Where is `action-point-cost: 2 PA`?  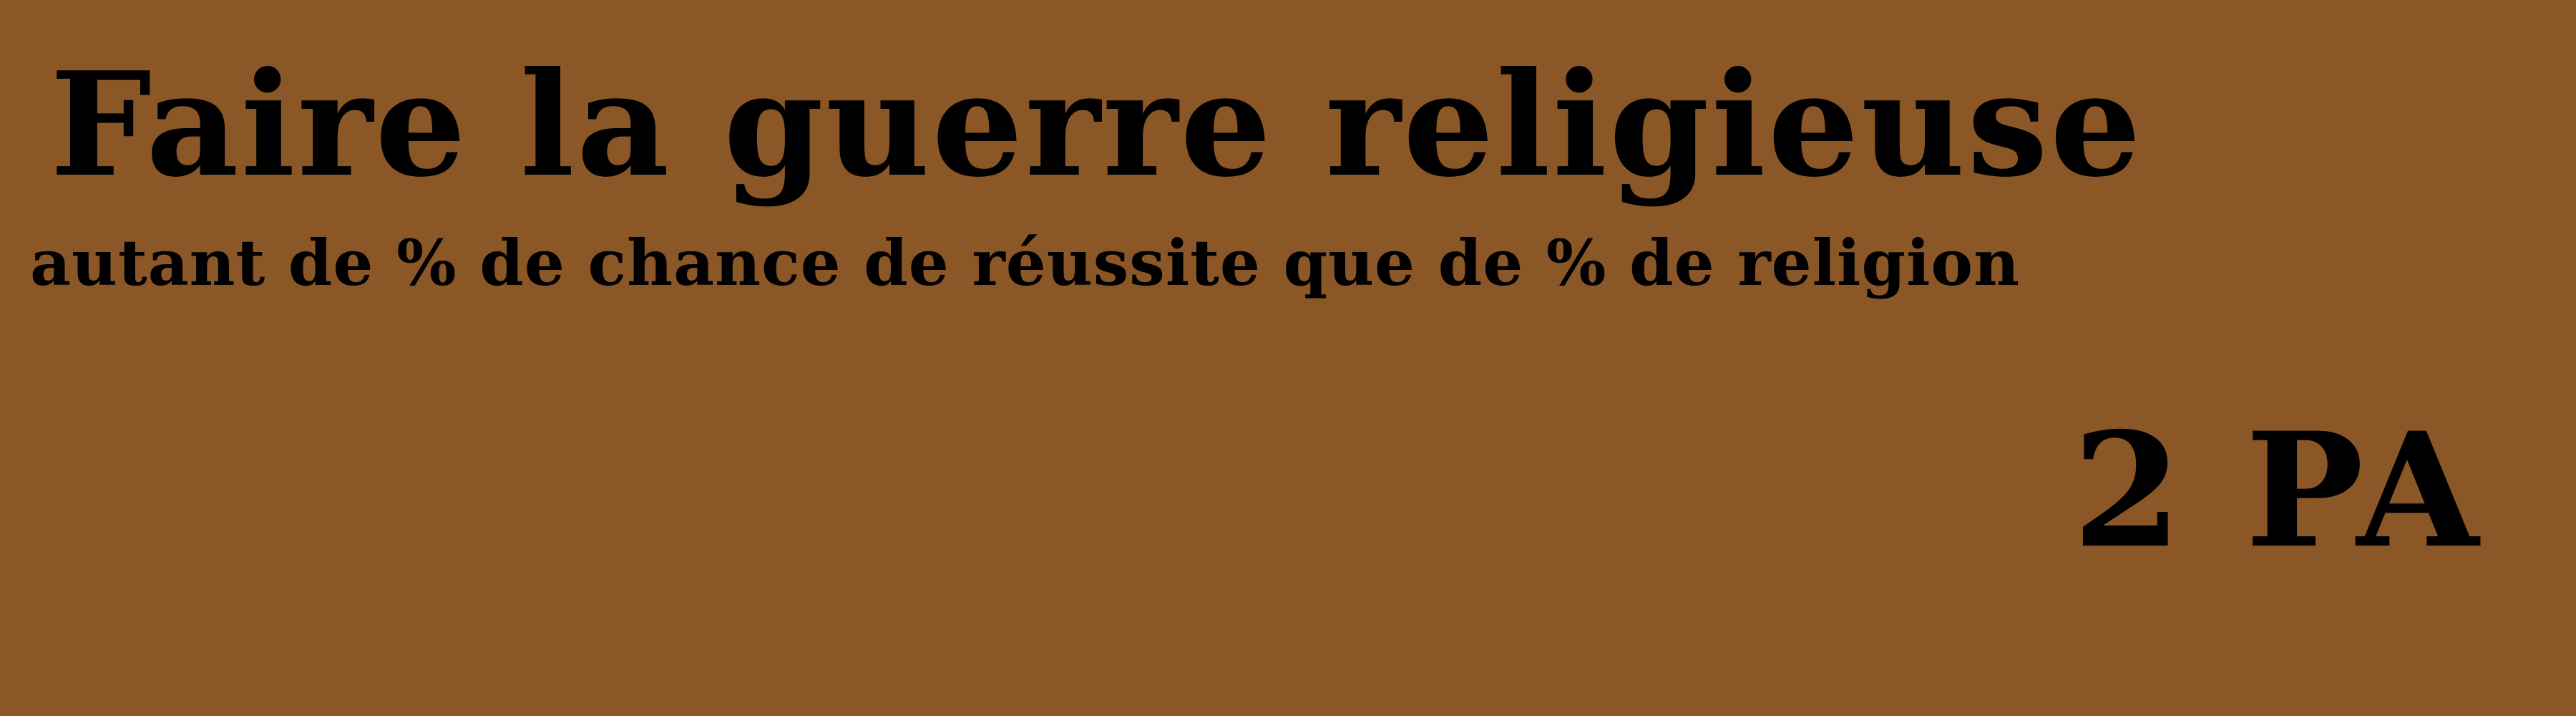
action-point-cost: 2 PA is located at coordinates (2277, 490).